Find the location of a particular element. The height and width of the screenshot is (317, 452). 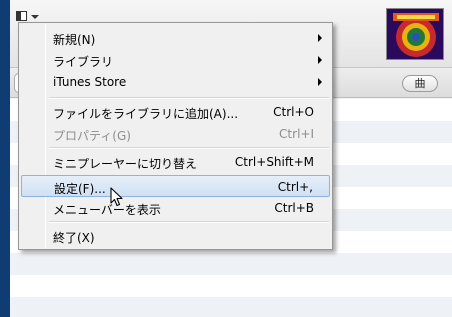

artwork-image is located at coordinates (415, 34).